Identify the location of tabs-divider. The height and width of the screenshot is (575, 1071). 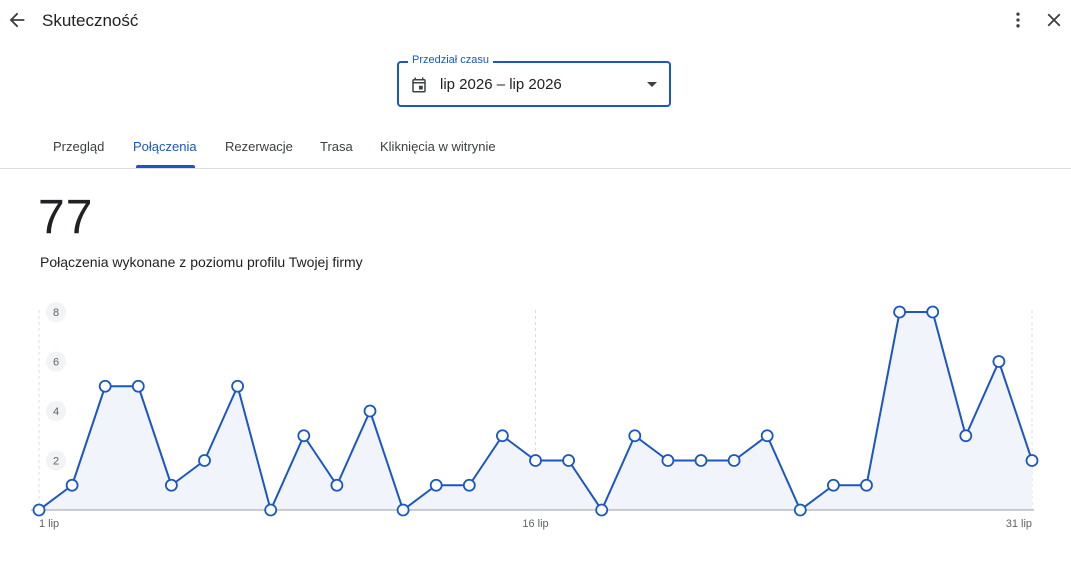
(535, 168).